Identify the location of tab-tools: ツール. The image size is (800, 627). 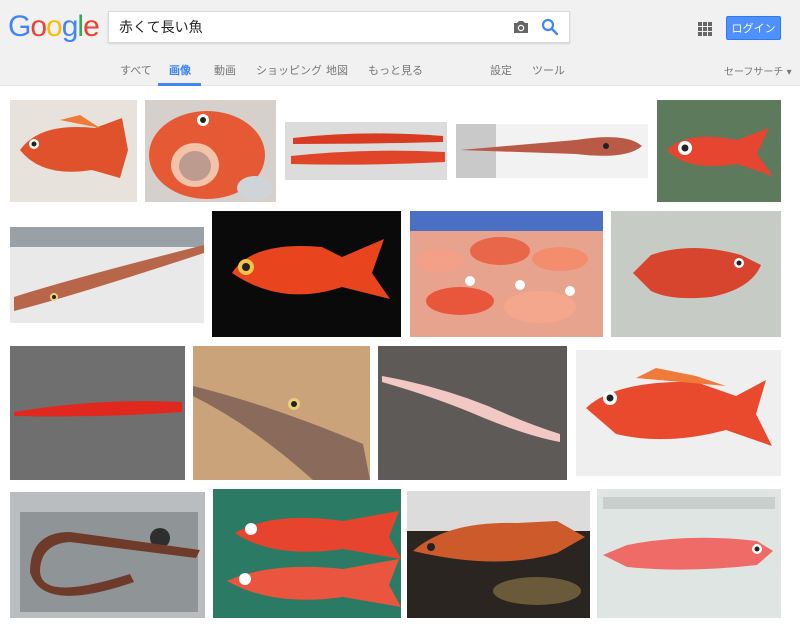
(548, 70).